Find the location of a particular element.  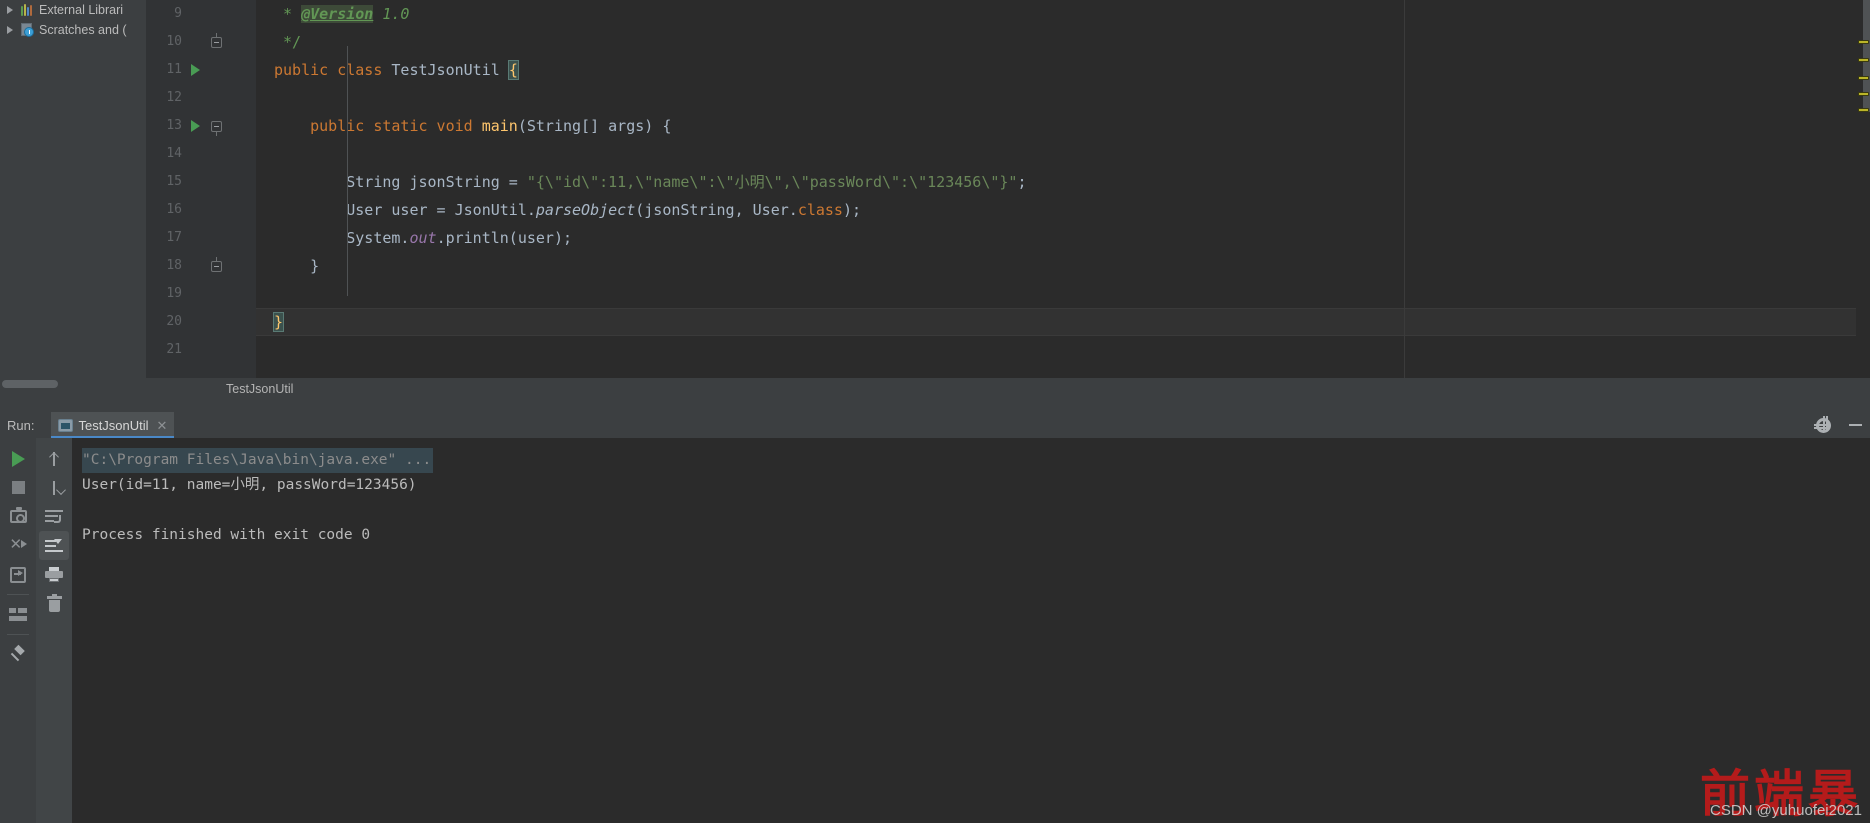

line-number: 18 is located at coordinates (174, 265).